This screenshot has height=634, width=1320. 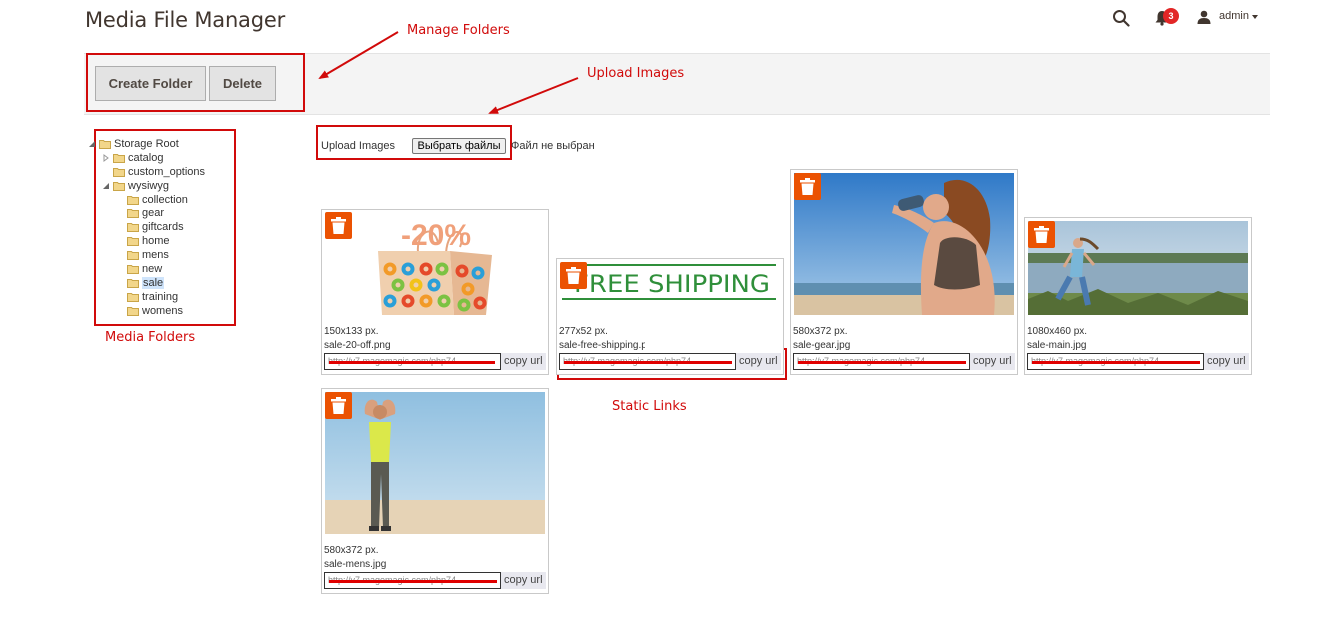 What do you see at coordinates (195, 82) in the screenshot?
I see `manage-folders-highlight` at bounding box center [195, 82].